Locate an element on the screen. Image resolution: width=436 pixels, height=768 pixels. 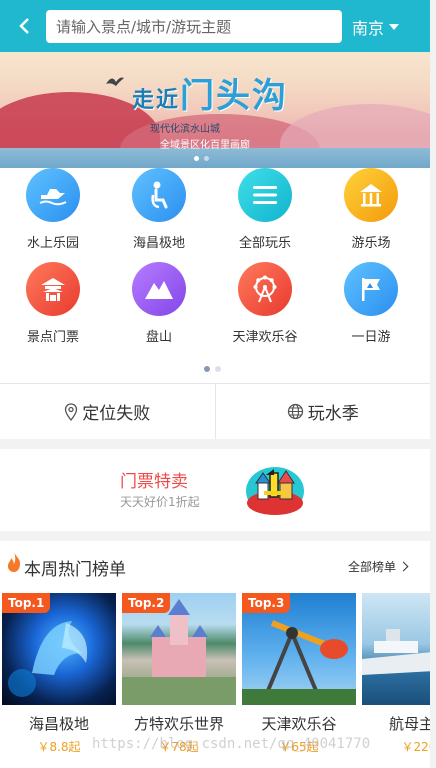
fire-icon is located at coordinates (14, 562).